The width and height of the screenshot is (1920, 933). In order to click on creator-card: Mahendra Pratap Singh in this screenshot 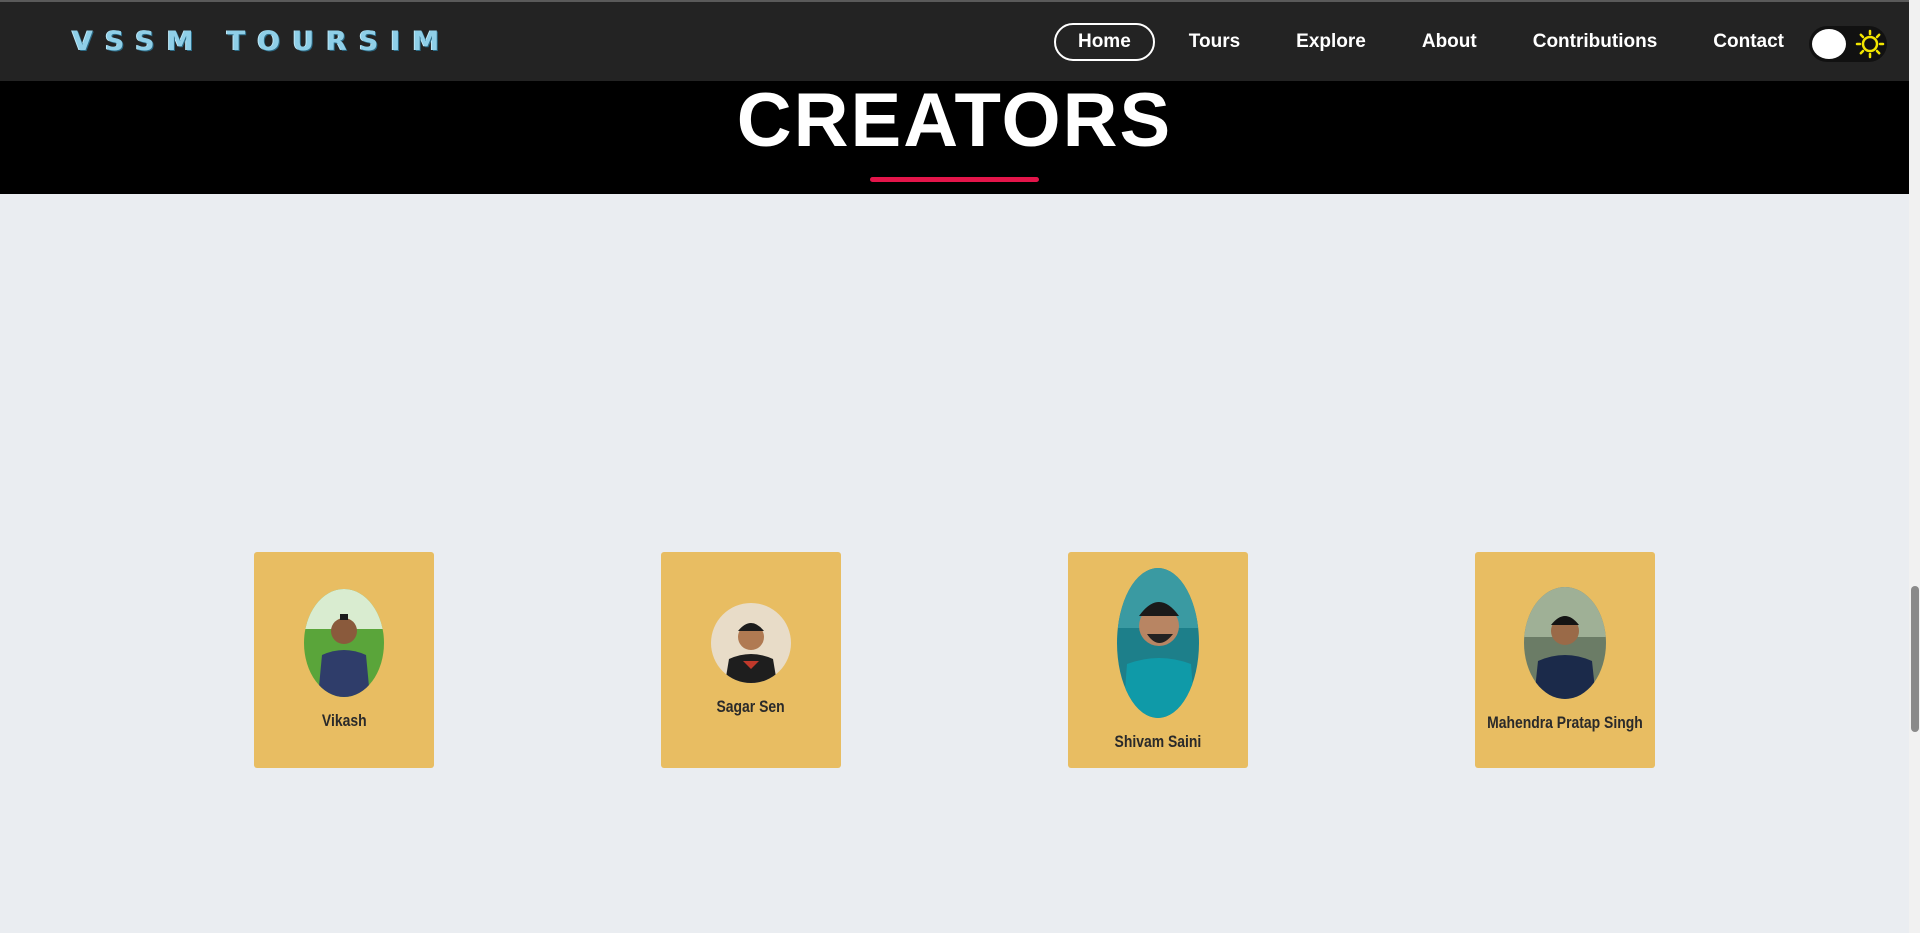, I will do `click(1565, 660)`.